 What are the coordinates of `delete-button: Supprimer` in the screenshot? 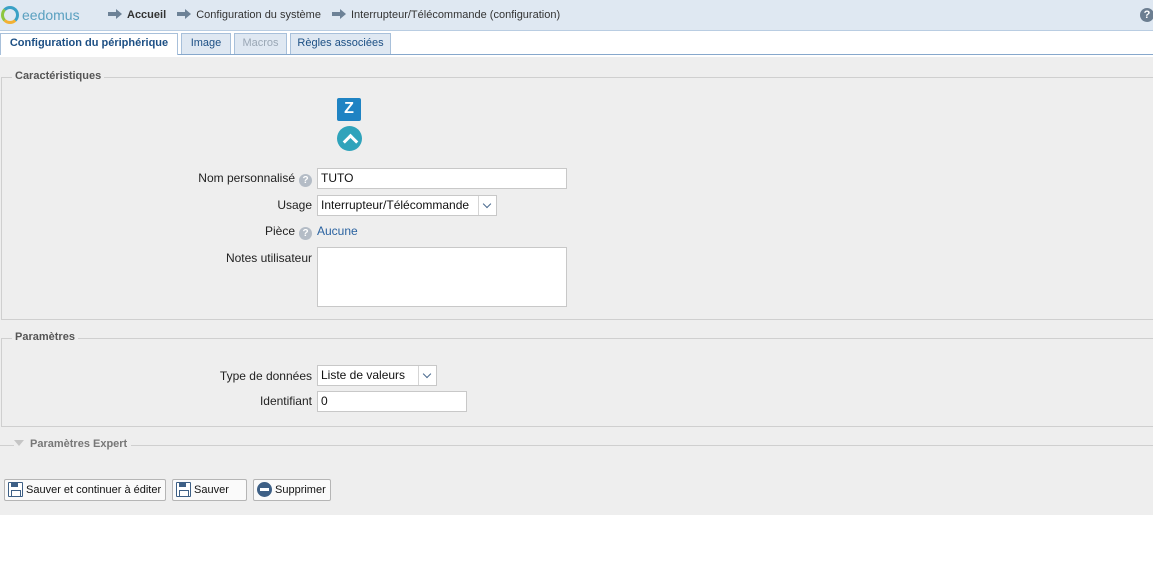 It's located at (292, 490).